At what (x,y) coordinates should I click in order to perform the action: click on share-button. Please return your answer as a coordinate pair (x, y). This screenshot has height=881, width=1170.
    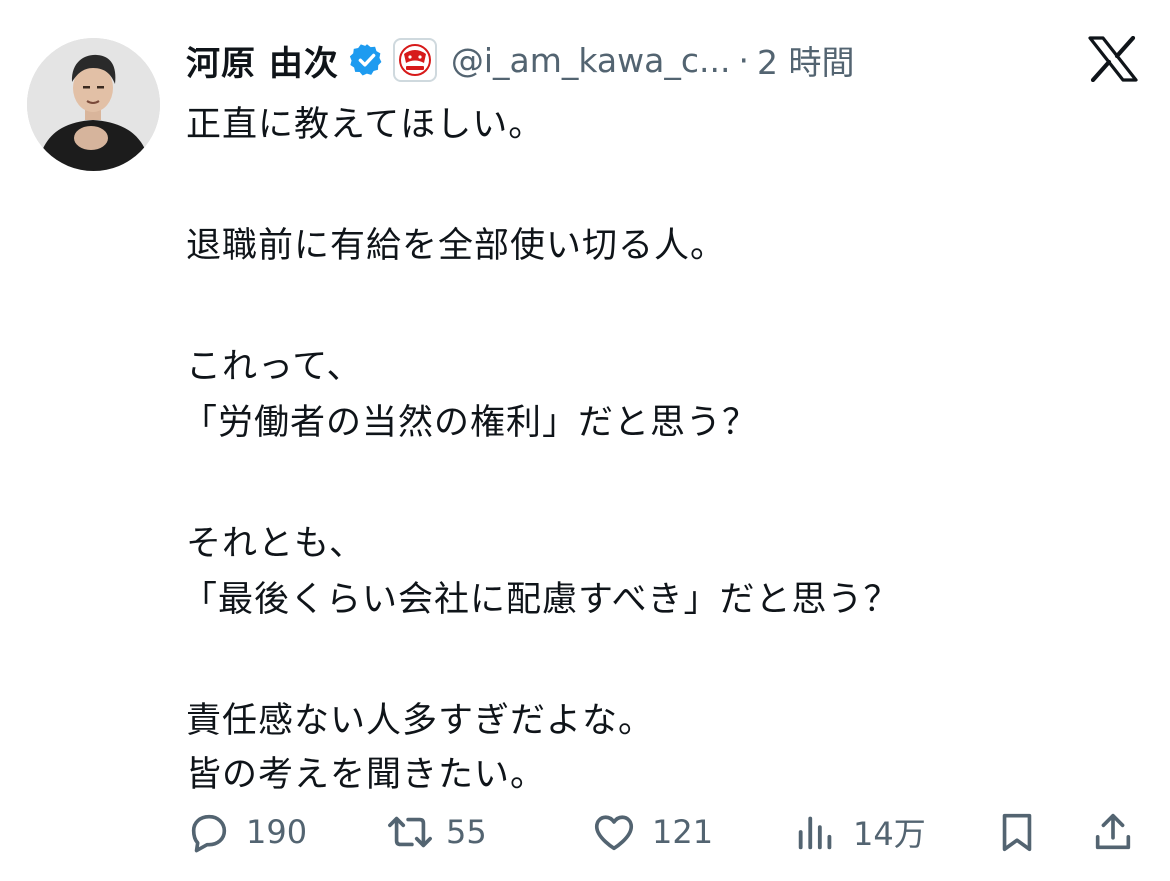
    Looking at the image, I should click on (1113, 832).